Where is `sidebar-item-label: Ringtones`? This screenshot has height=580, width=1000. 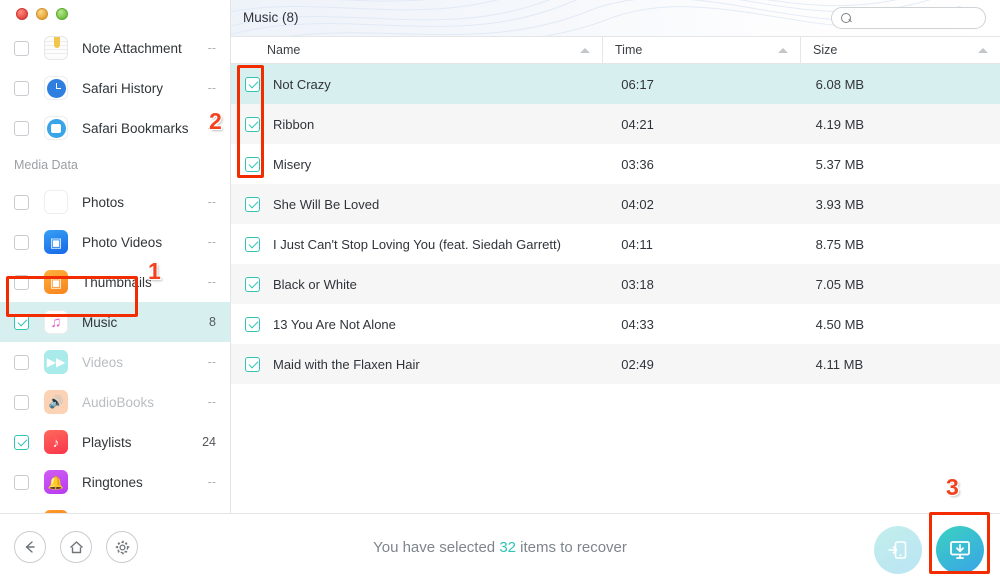
sidebar-item-label: Ringtones is located at coordinates (112, 482).